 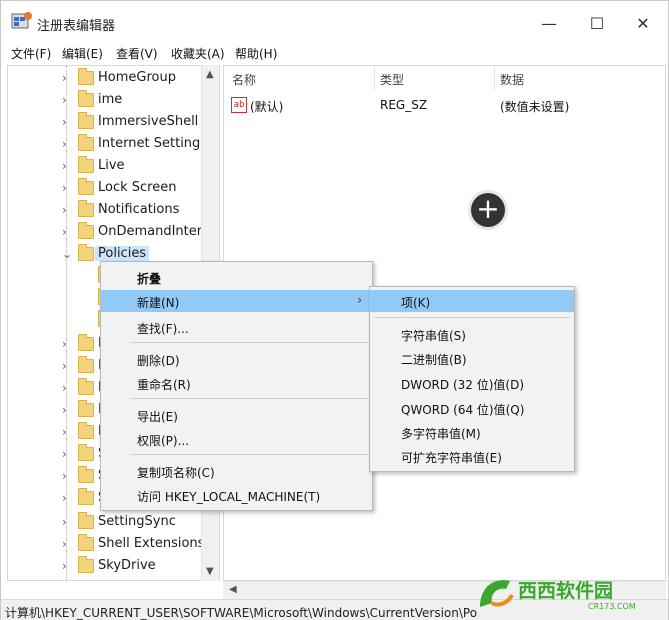 What do you see at coordinates (334, 53) in the screenshot?
I see `menu-bar: 文件(F) 编辑(E) 查看(V) 收藏夹(A) 帮助(H)` at bounding box center [334, 53].